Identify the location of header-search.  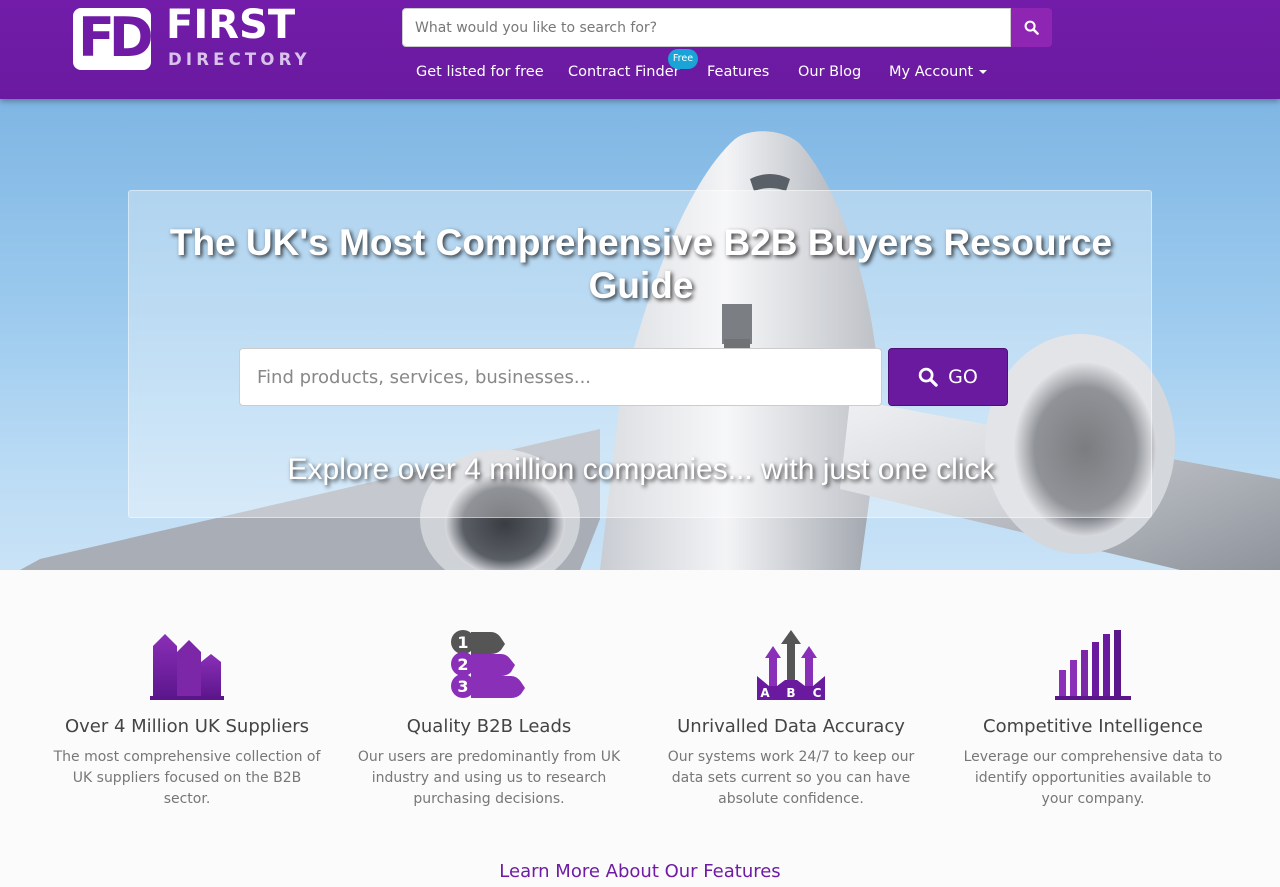
(727, 27).